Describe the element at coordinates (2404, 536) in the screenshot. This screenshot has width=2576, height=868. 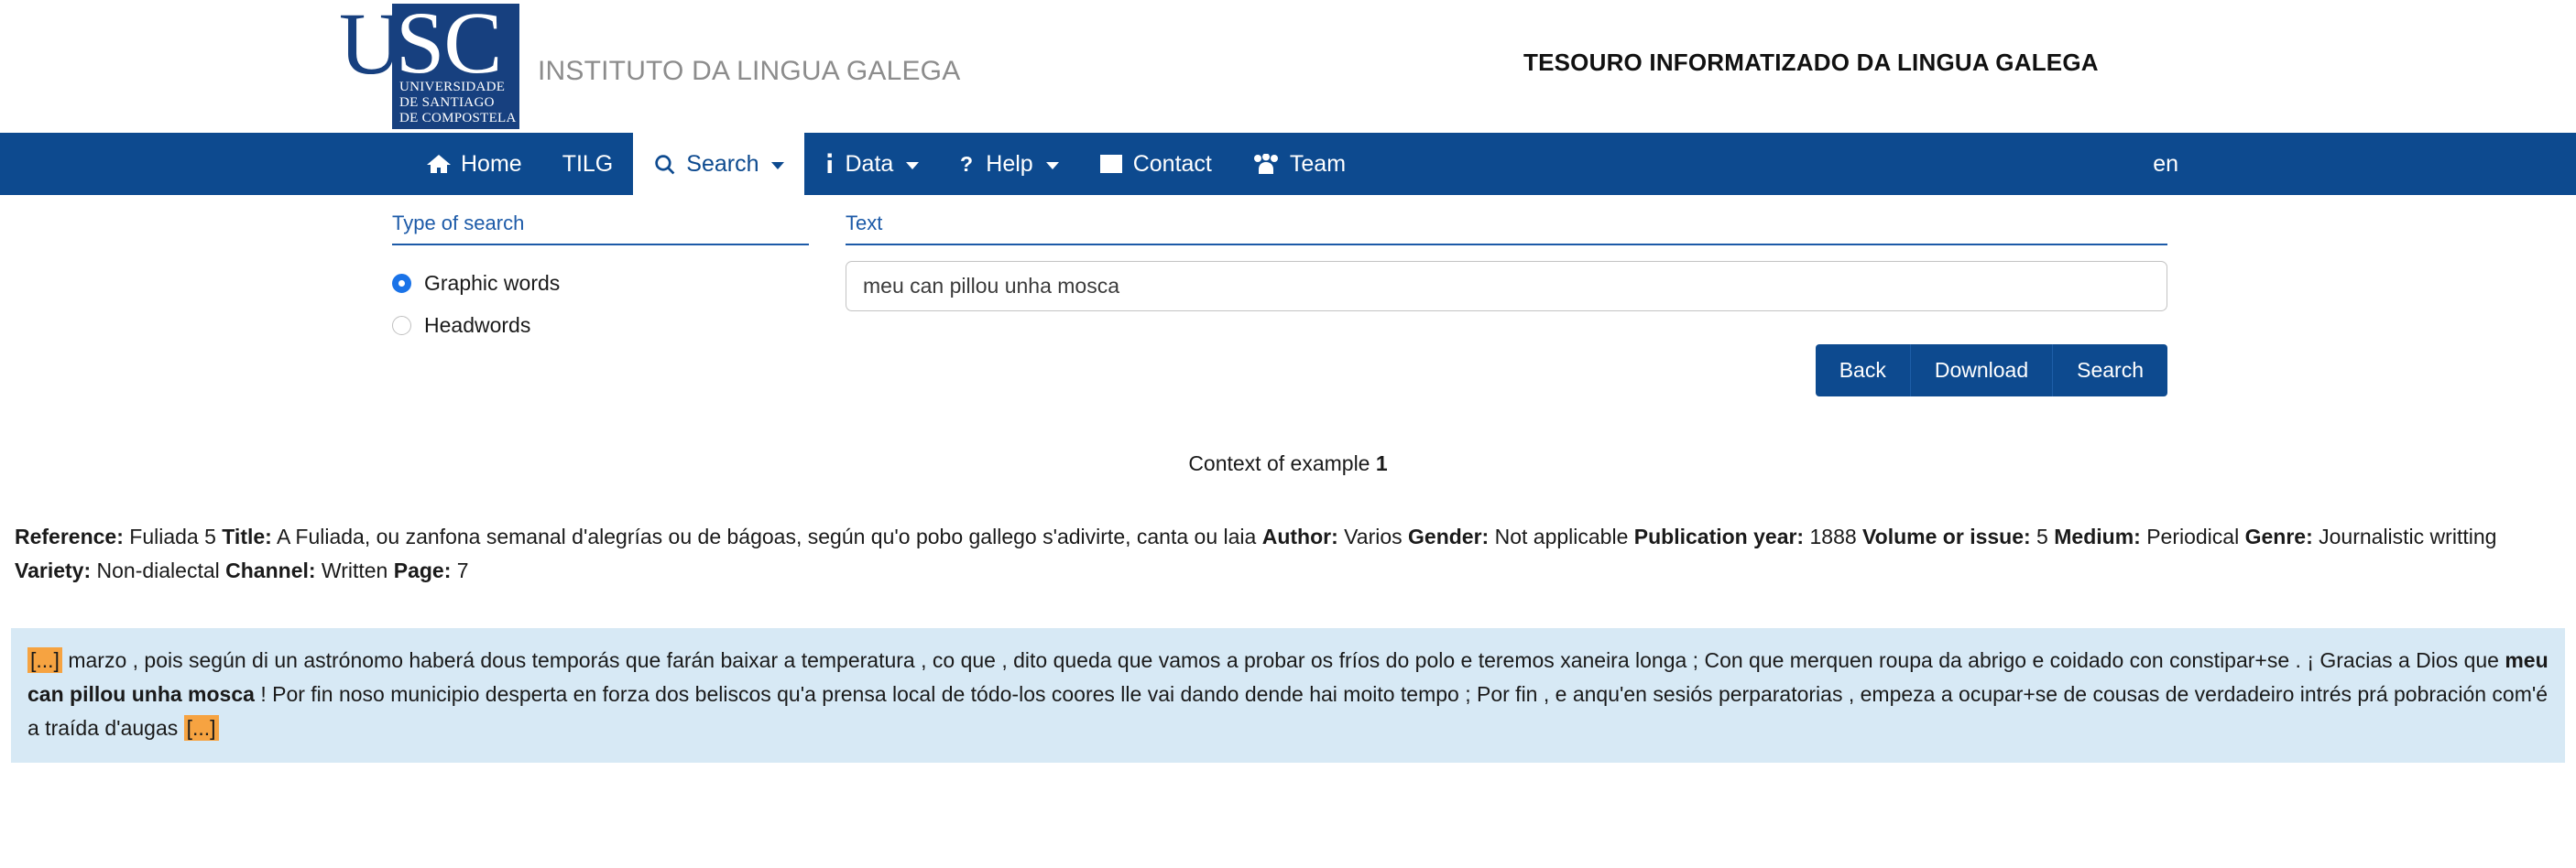
I see `metadata-value: Journalistic writting` at that location.